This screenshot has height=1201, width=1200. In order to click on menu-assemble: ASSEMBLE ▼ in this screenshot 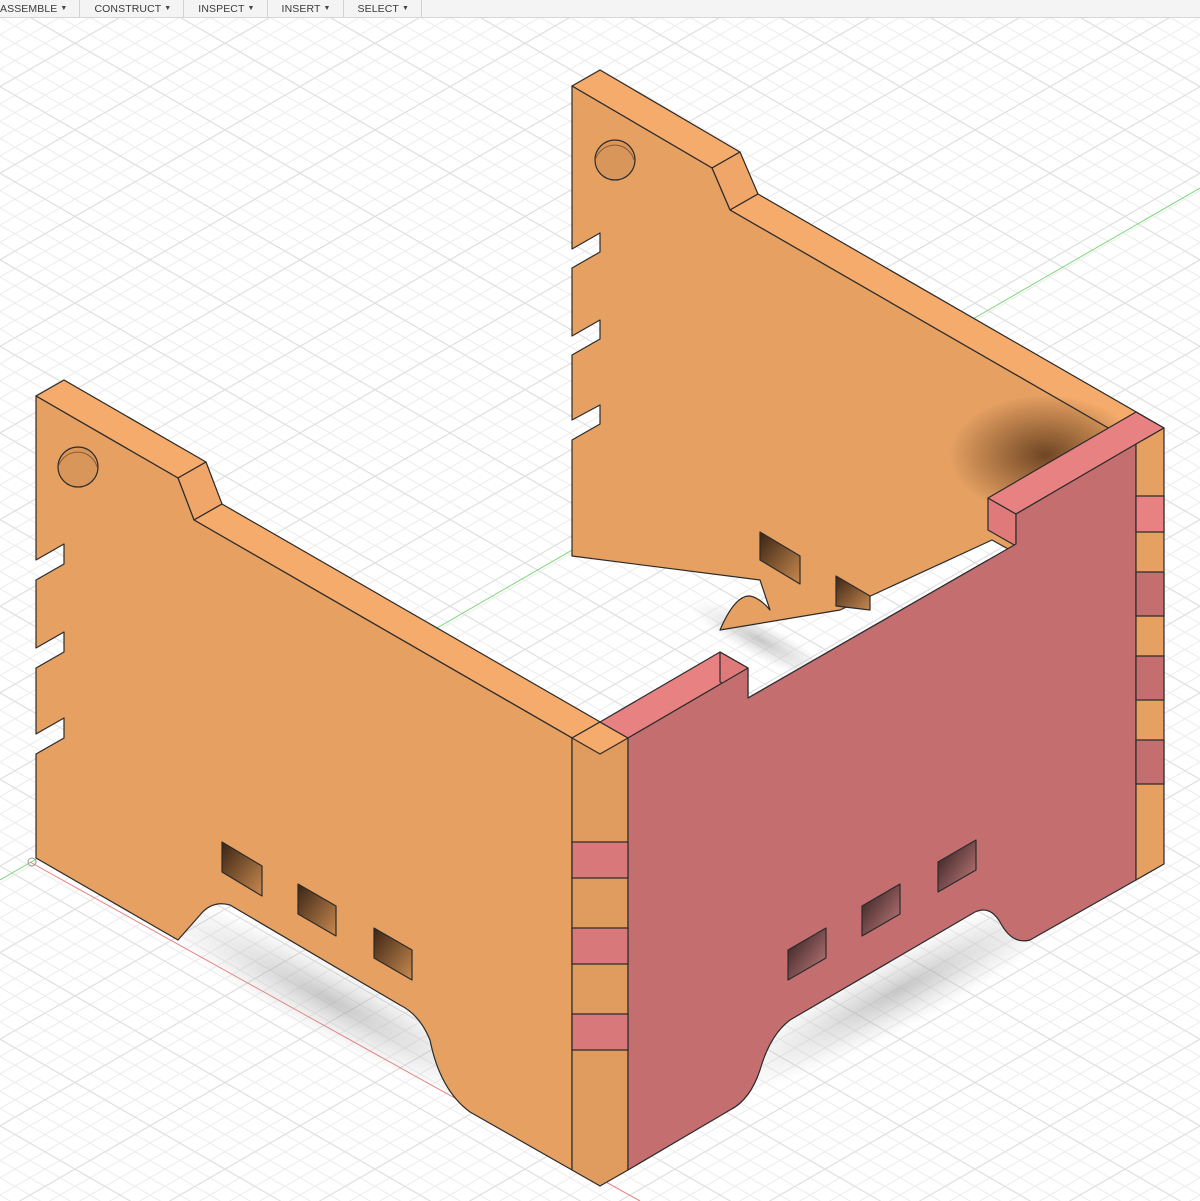, I will do `click(40, 8)`.